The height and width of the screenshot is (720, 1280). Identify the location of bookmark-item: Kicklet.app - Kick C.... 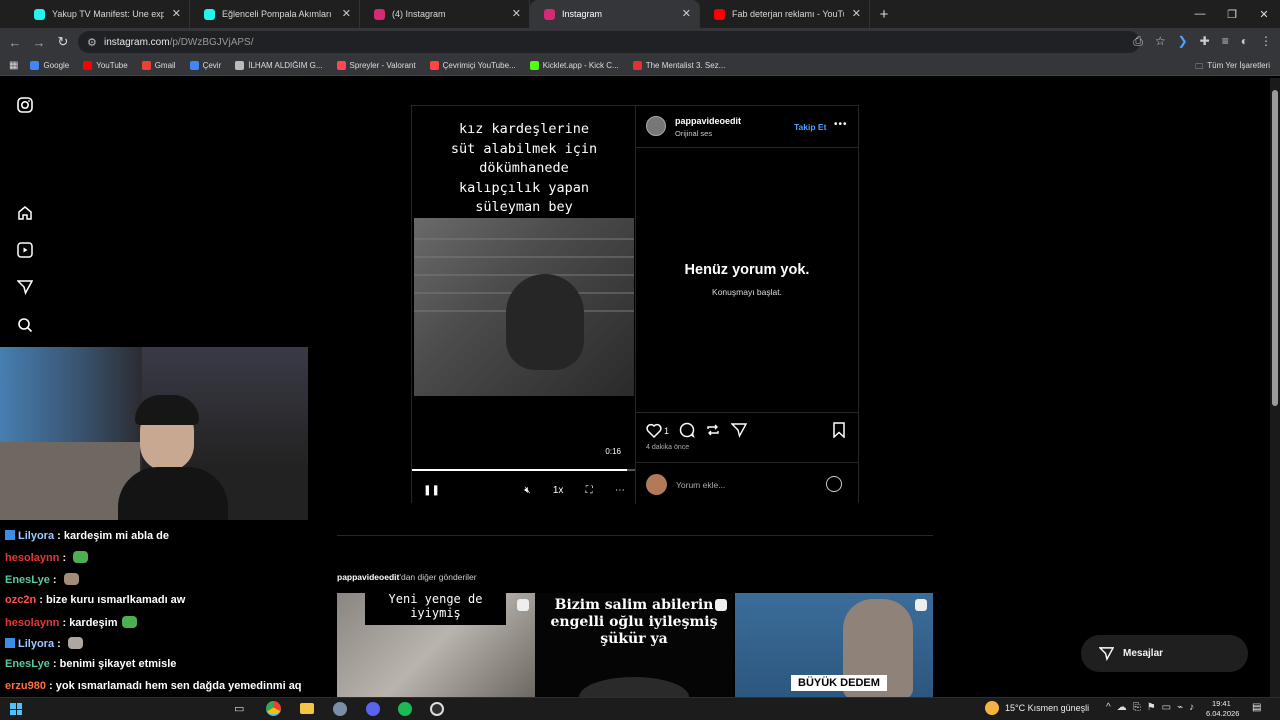
(574, 65).